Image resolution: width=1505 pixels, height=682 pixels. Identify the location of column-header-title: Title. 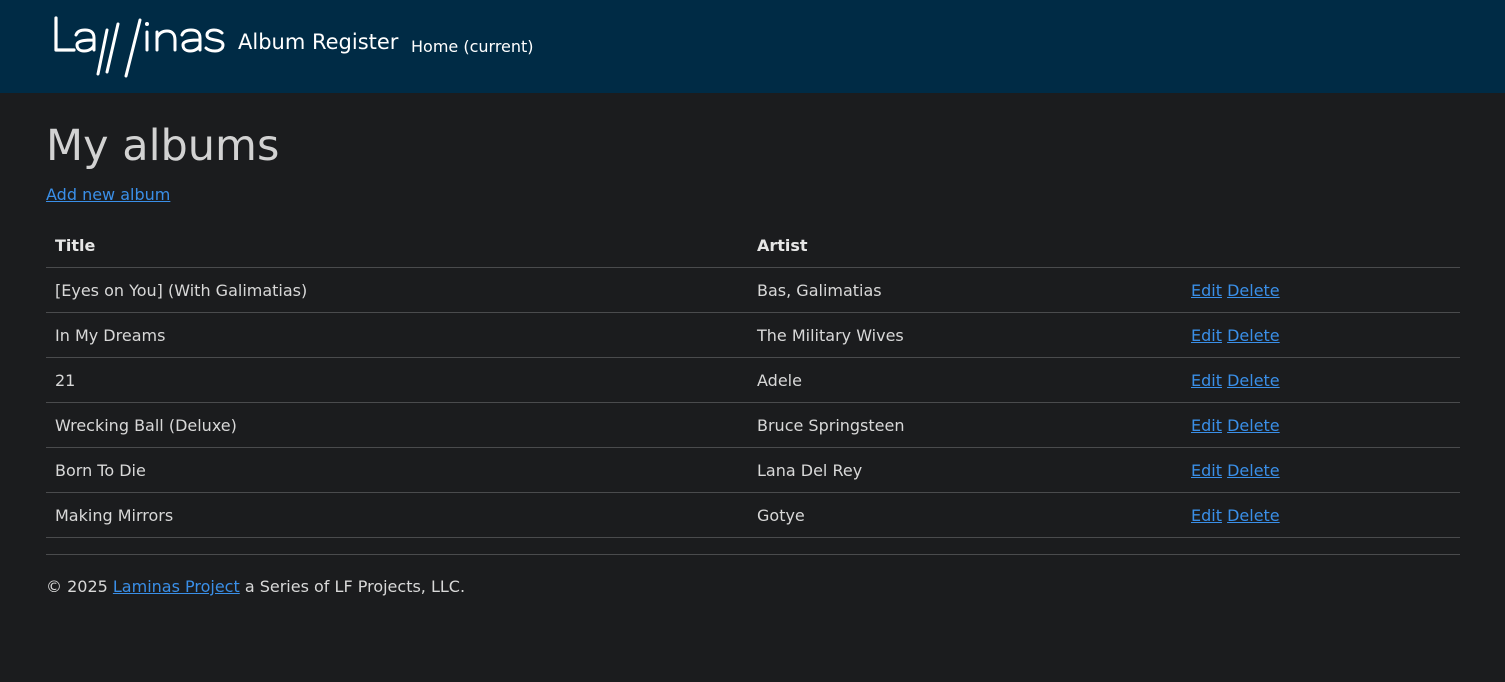
(397, 246).